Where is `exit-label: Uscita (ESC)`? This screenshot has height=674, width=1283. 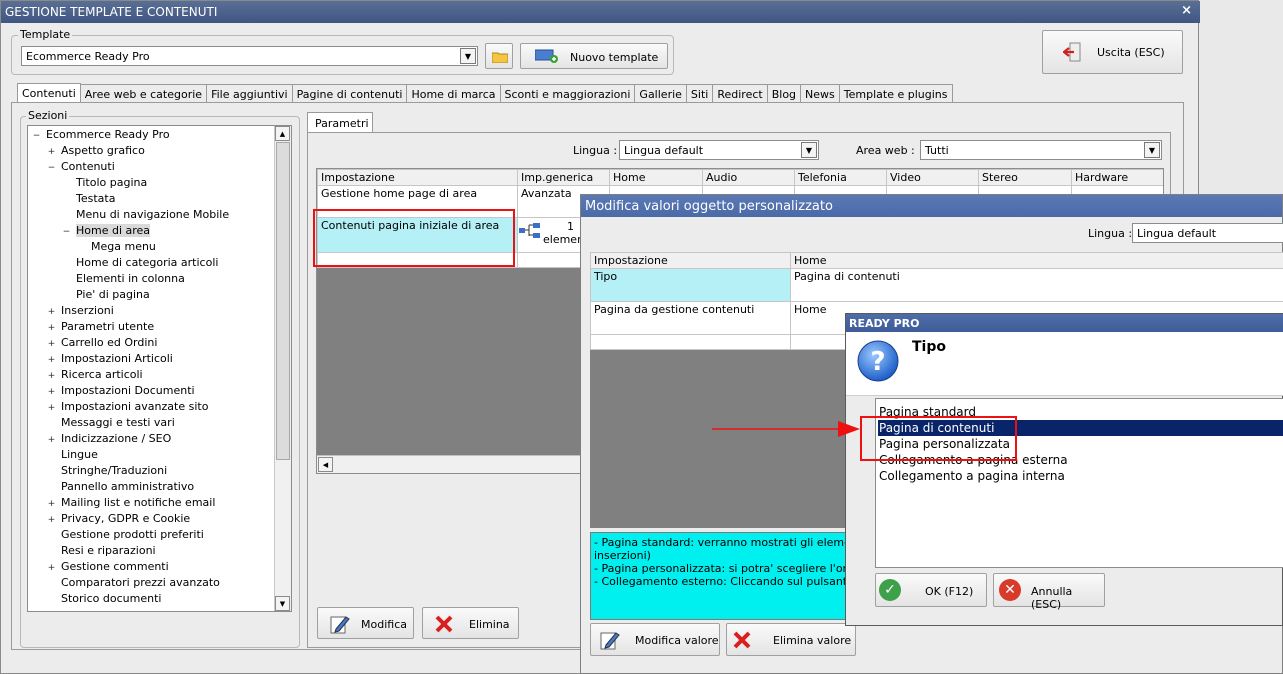
exit-label: Uscita (ESC) is located at coordinates (1131, 52).